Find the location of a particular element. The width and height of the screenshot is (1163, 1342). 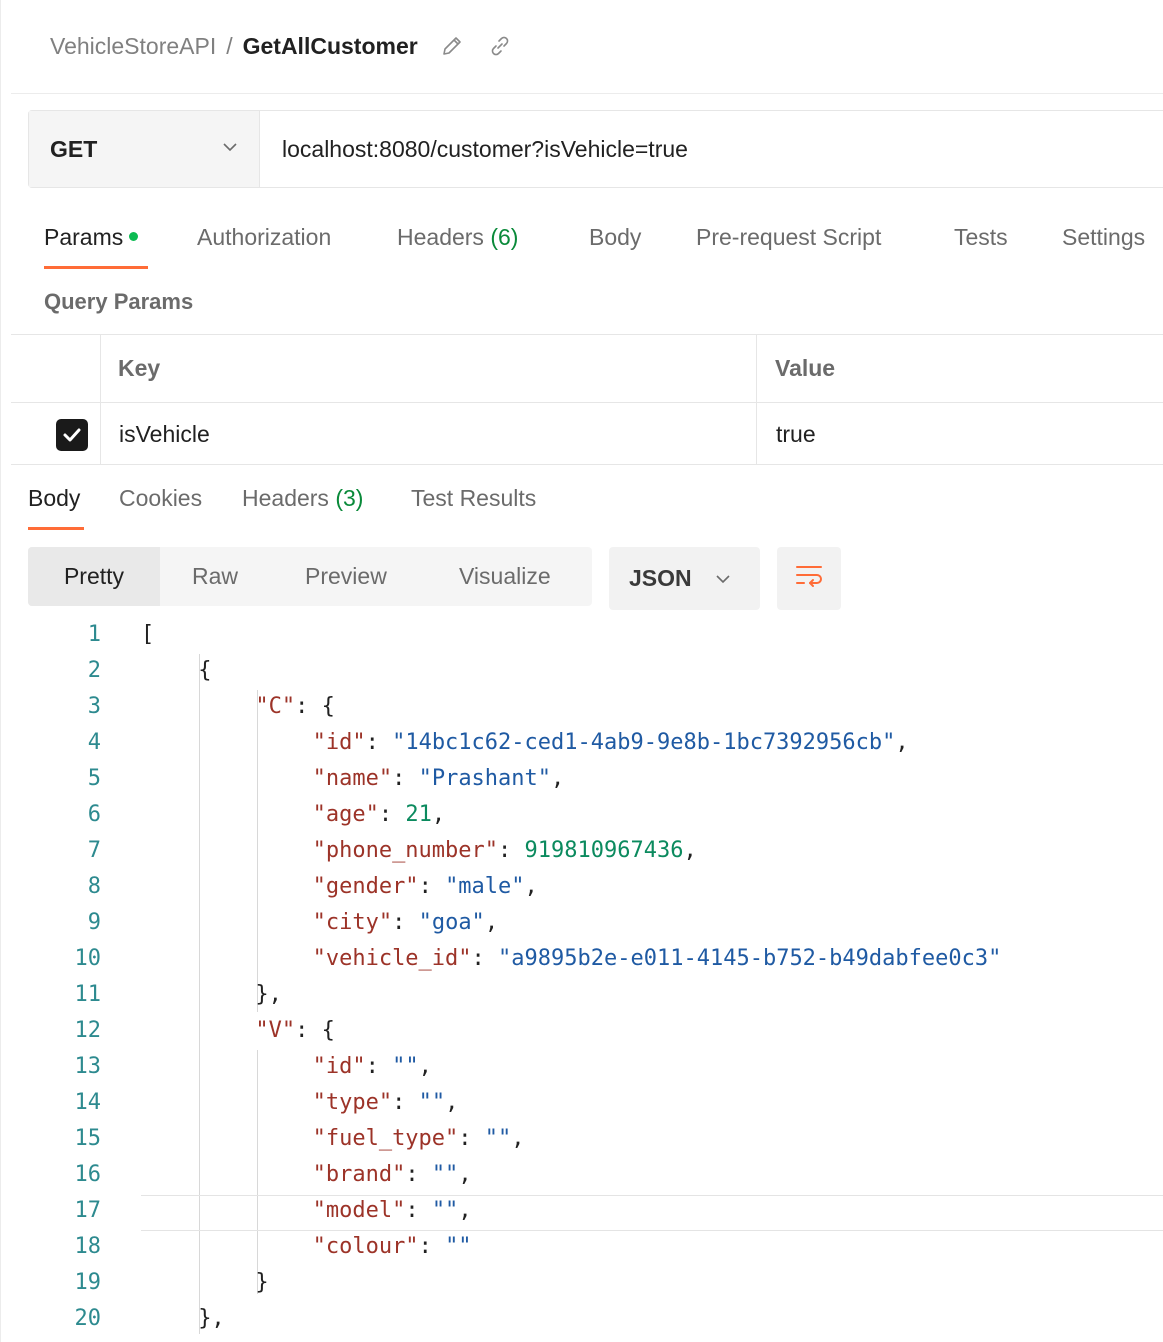

tab-headers-count: (6) is located at coordinates (504, 237).